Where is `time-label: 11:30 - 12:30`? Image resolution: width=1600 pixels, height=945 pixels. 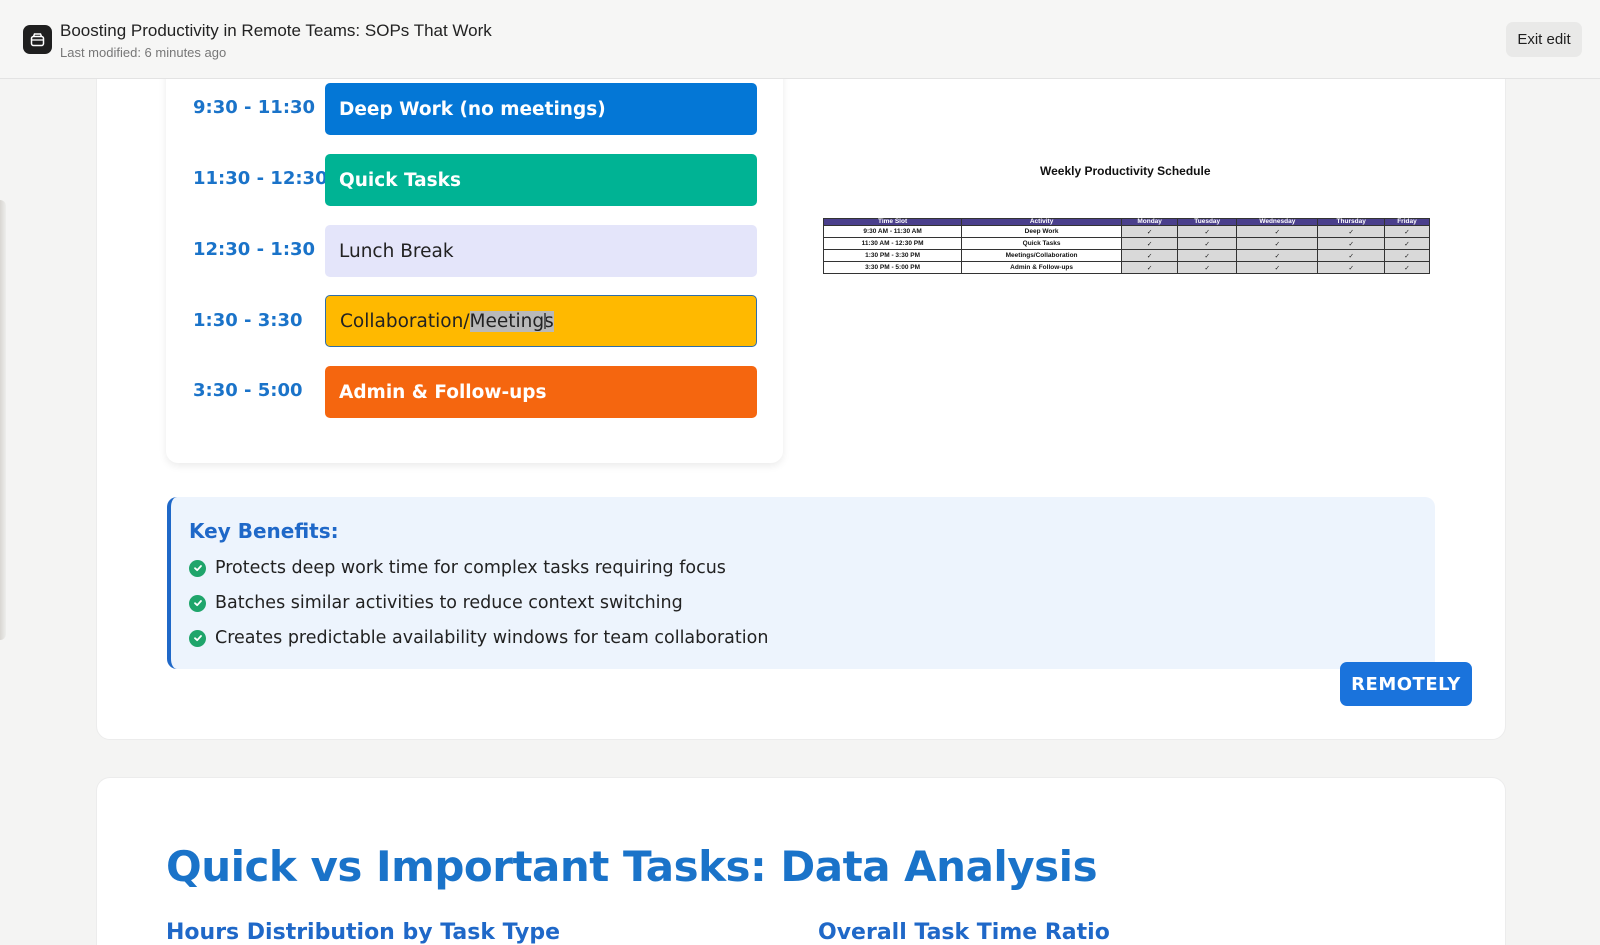
time-label: 11:30 - 12:30 is located at coordinates (260, 178).